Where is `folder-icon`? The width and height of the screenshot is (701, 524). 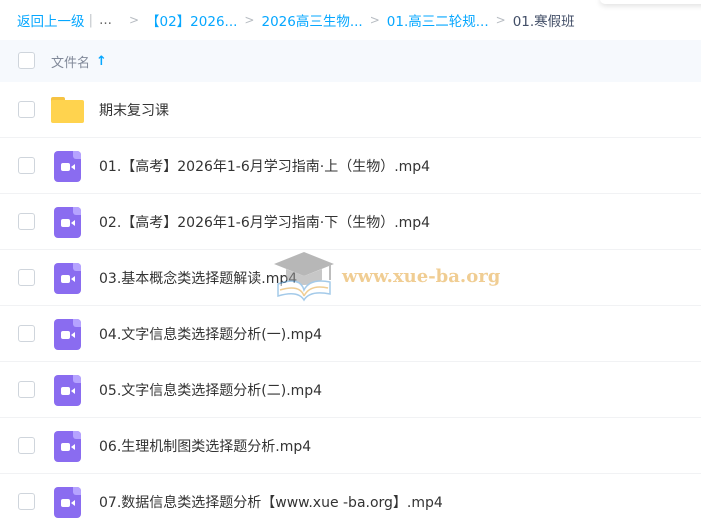 folder-icon is located at coordinates (67, 110).